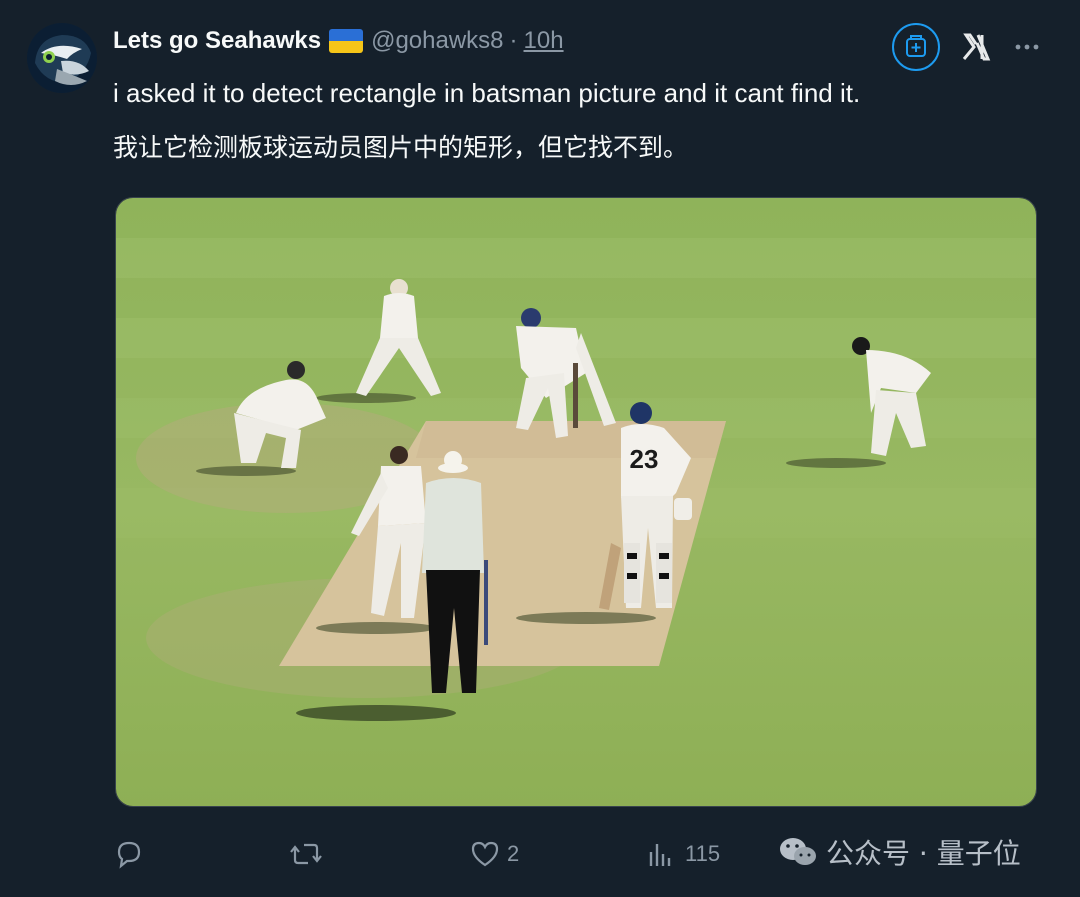 This screenshot has width=1080, height=897. Describe the element at coordinates (485, 854) in the screenshot. I see `heart-icon` at that location.